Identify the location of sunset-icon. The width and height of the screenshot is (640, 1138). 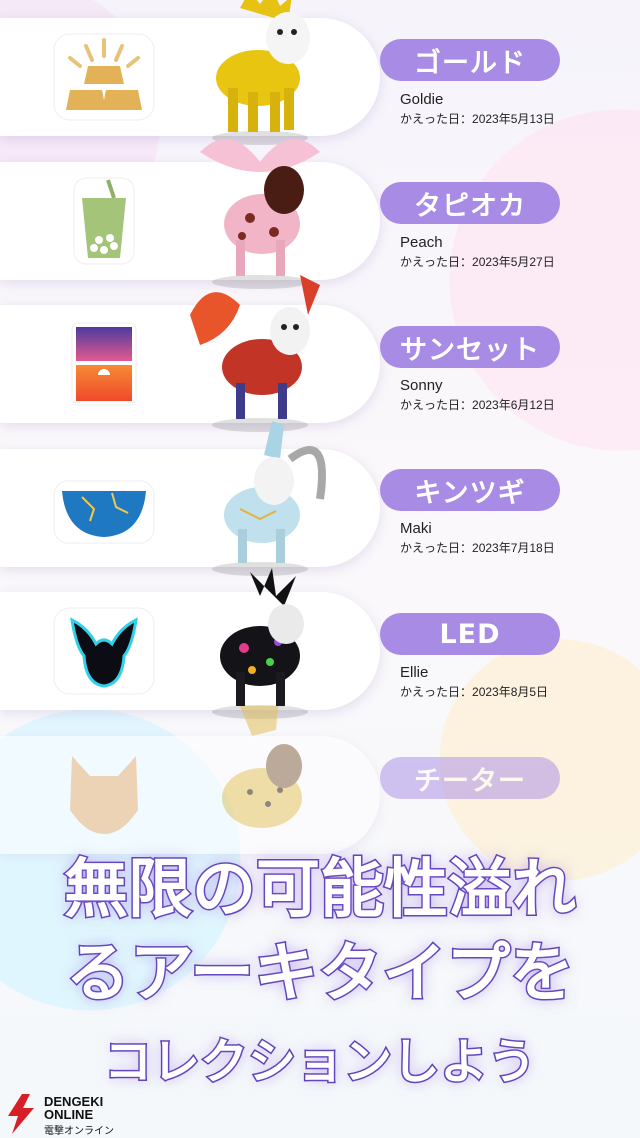
(104, 364).